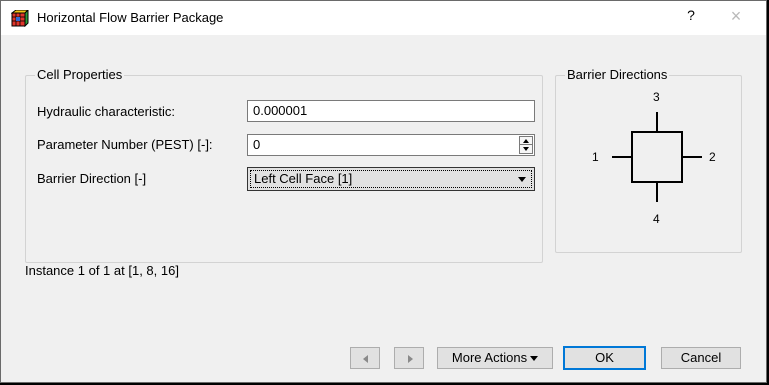 This screenshot has height=385, width=769. What do you see at coordinates (92, 178) in the screenshot?
I see `direction-label: Barrier Direction [-]` at bounding box center [92, 178].